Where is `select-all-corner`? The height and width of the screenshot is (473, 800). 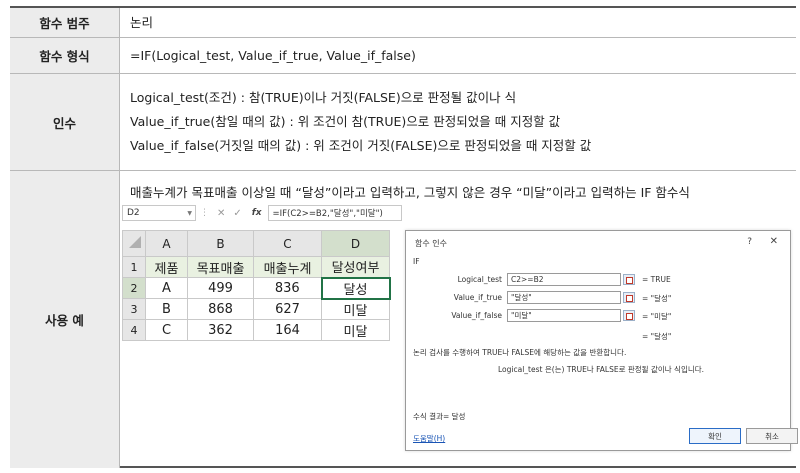 select-all-corner is located at coordinates (134, 243).